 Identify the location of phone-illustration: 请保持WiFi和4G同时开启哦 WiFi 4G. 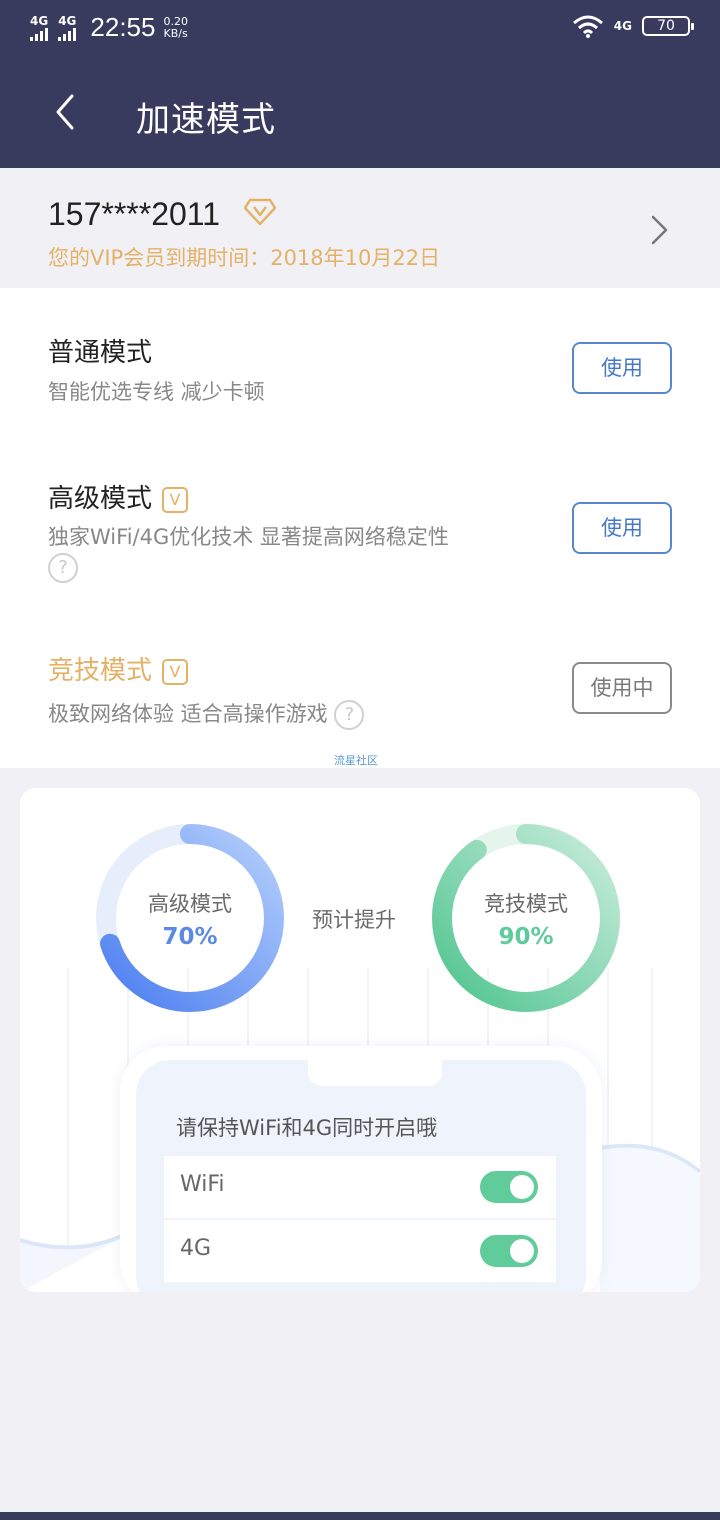
(361, 1169).